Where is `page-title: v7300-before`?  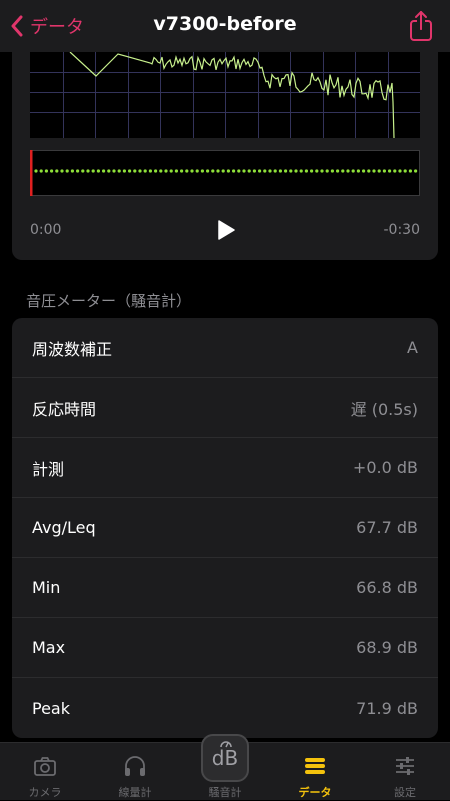
page-title: v7300-before is located at coordinates (225, 24).